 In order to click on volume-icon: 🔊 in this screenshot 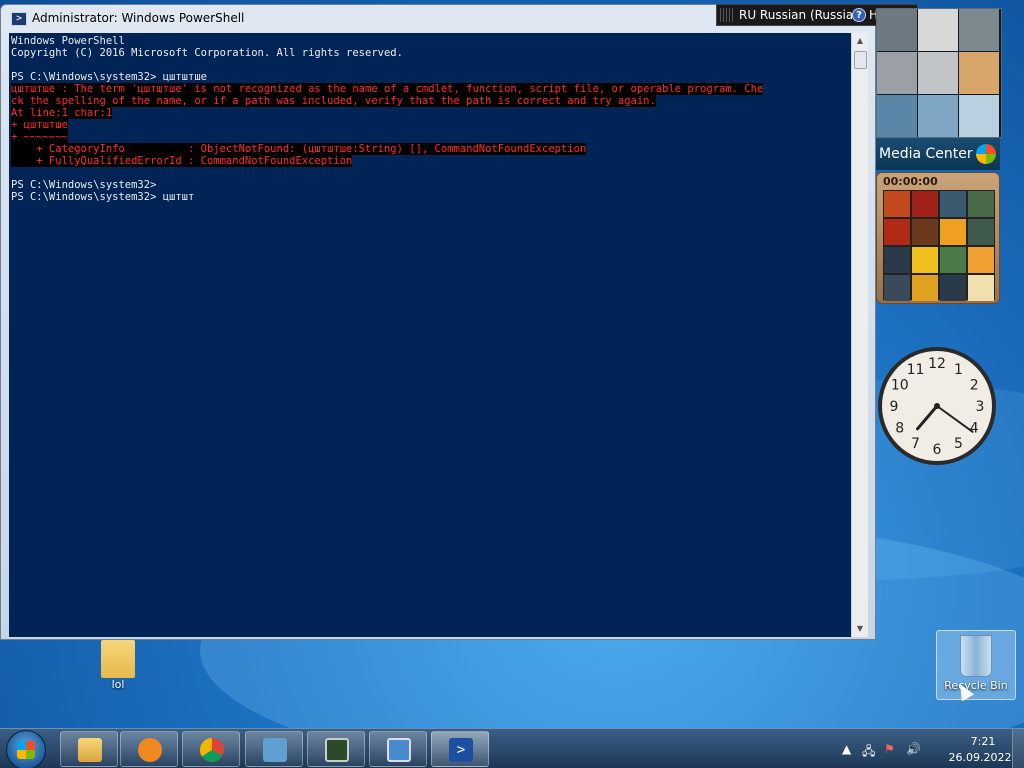, I will do `click(913, 749)`.